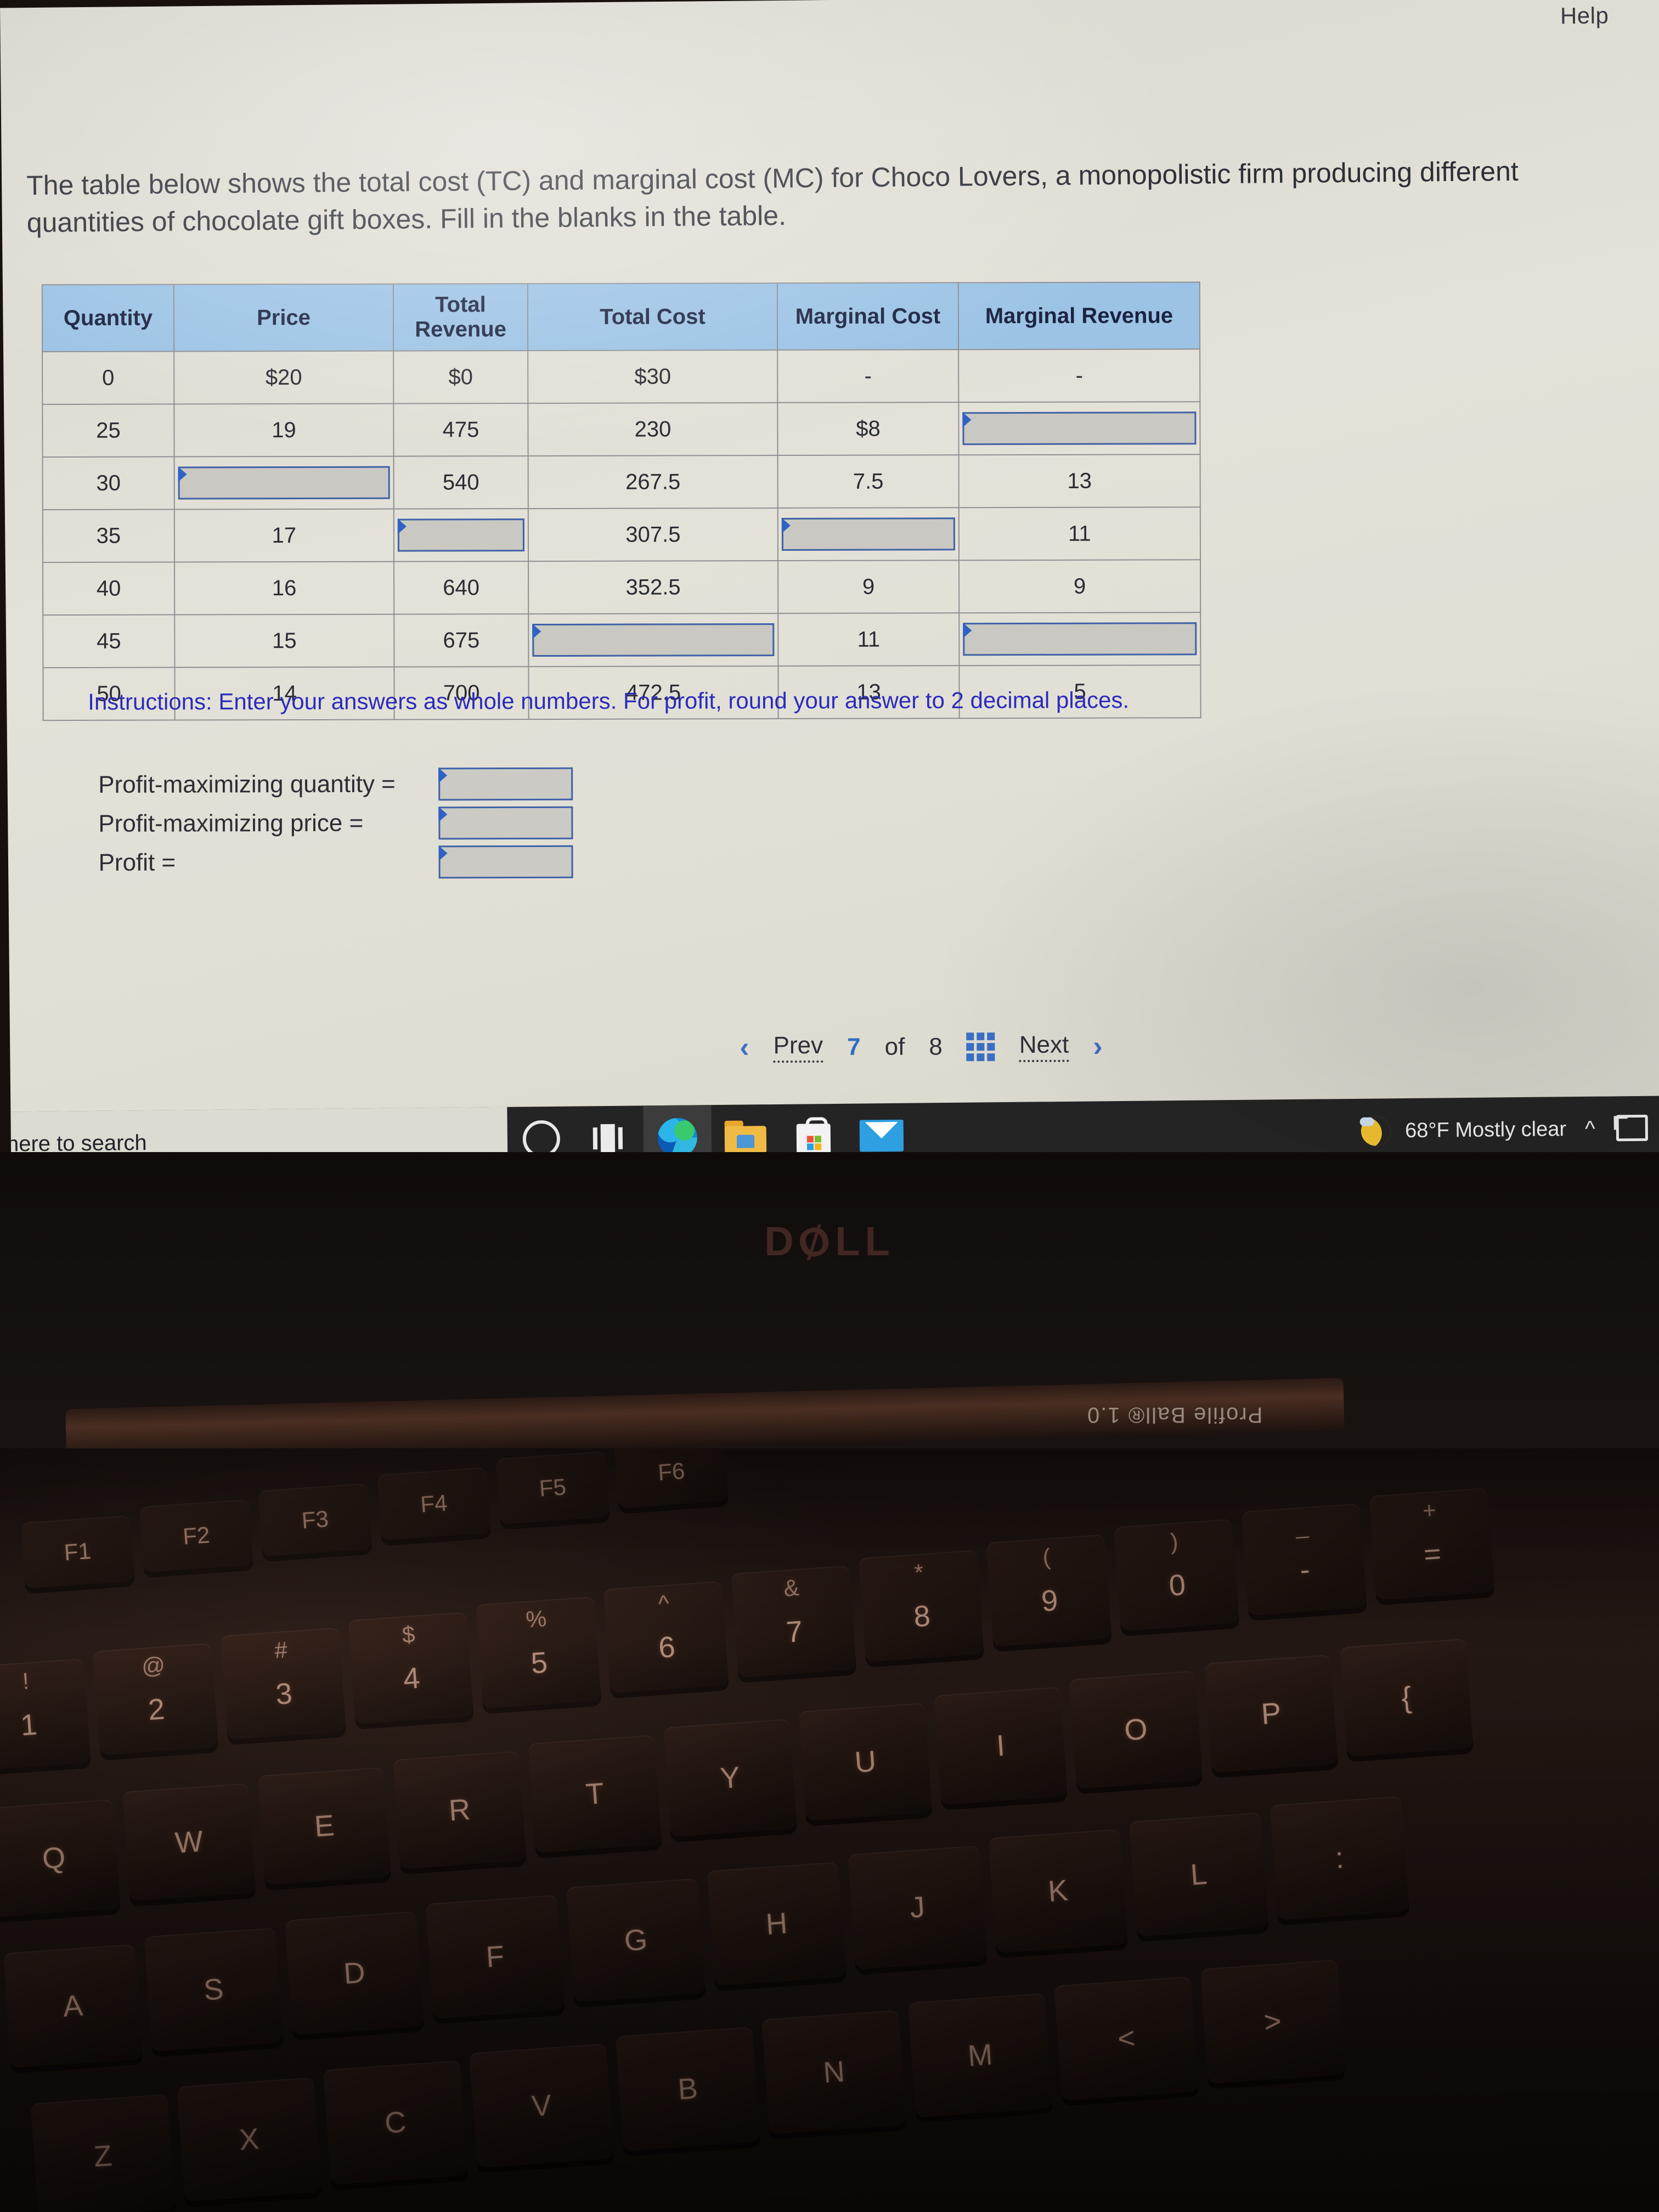  Describe the element at coordinates (1176, 1575) in the screenshot. I see `key-0: ) 0` at that location.